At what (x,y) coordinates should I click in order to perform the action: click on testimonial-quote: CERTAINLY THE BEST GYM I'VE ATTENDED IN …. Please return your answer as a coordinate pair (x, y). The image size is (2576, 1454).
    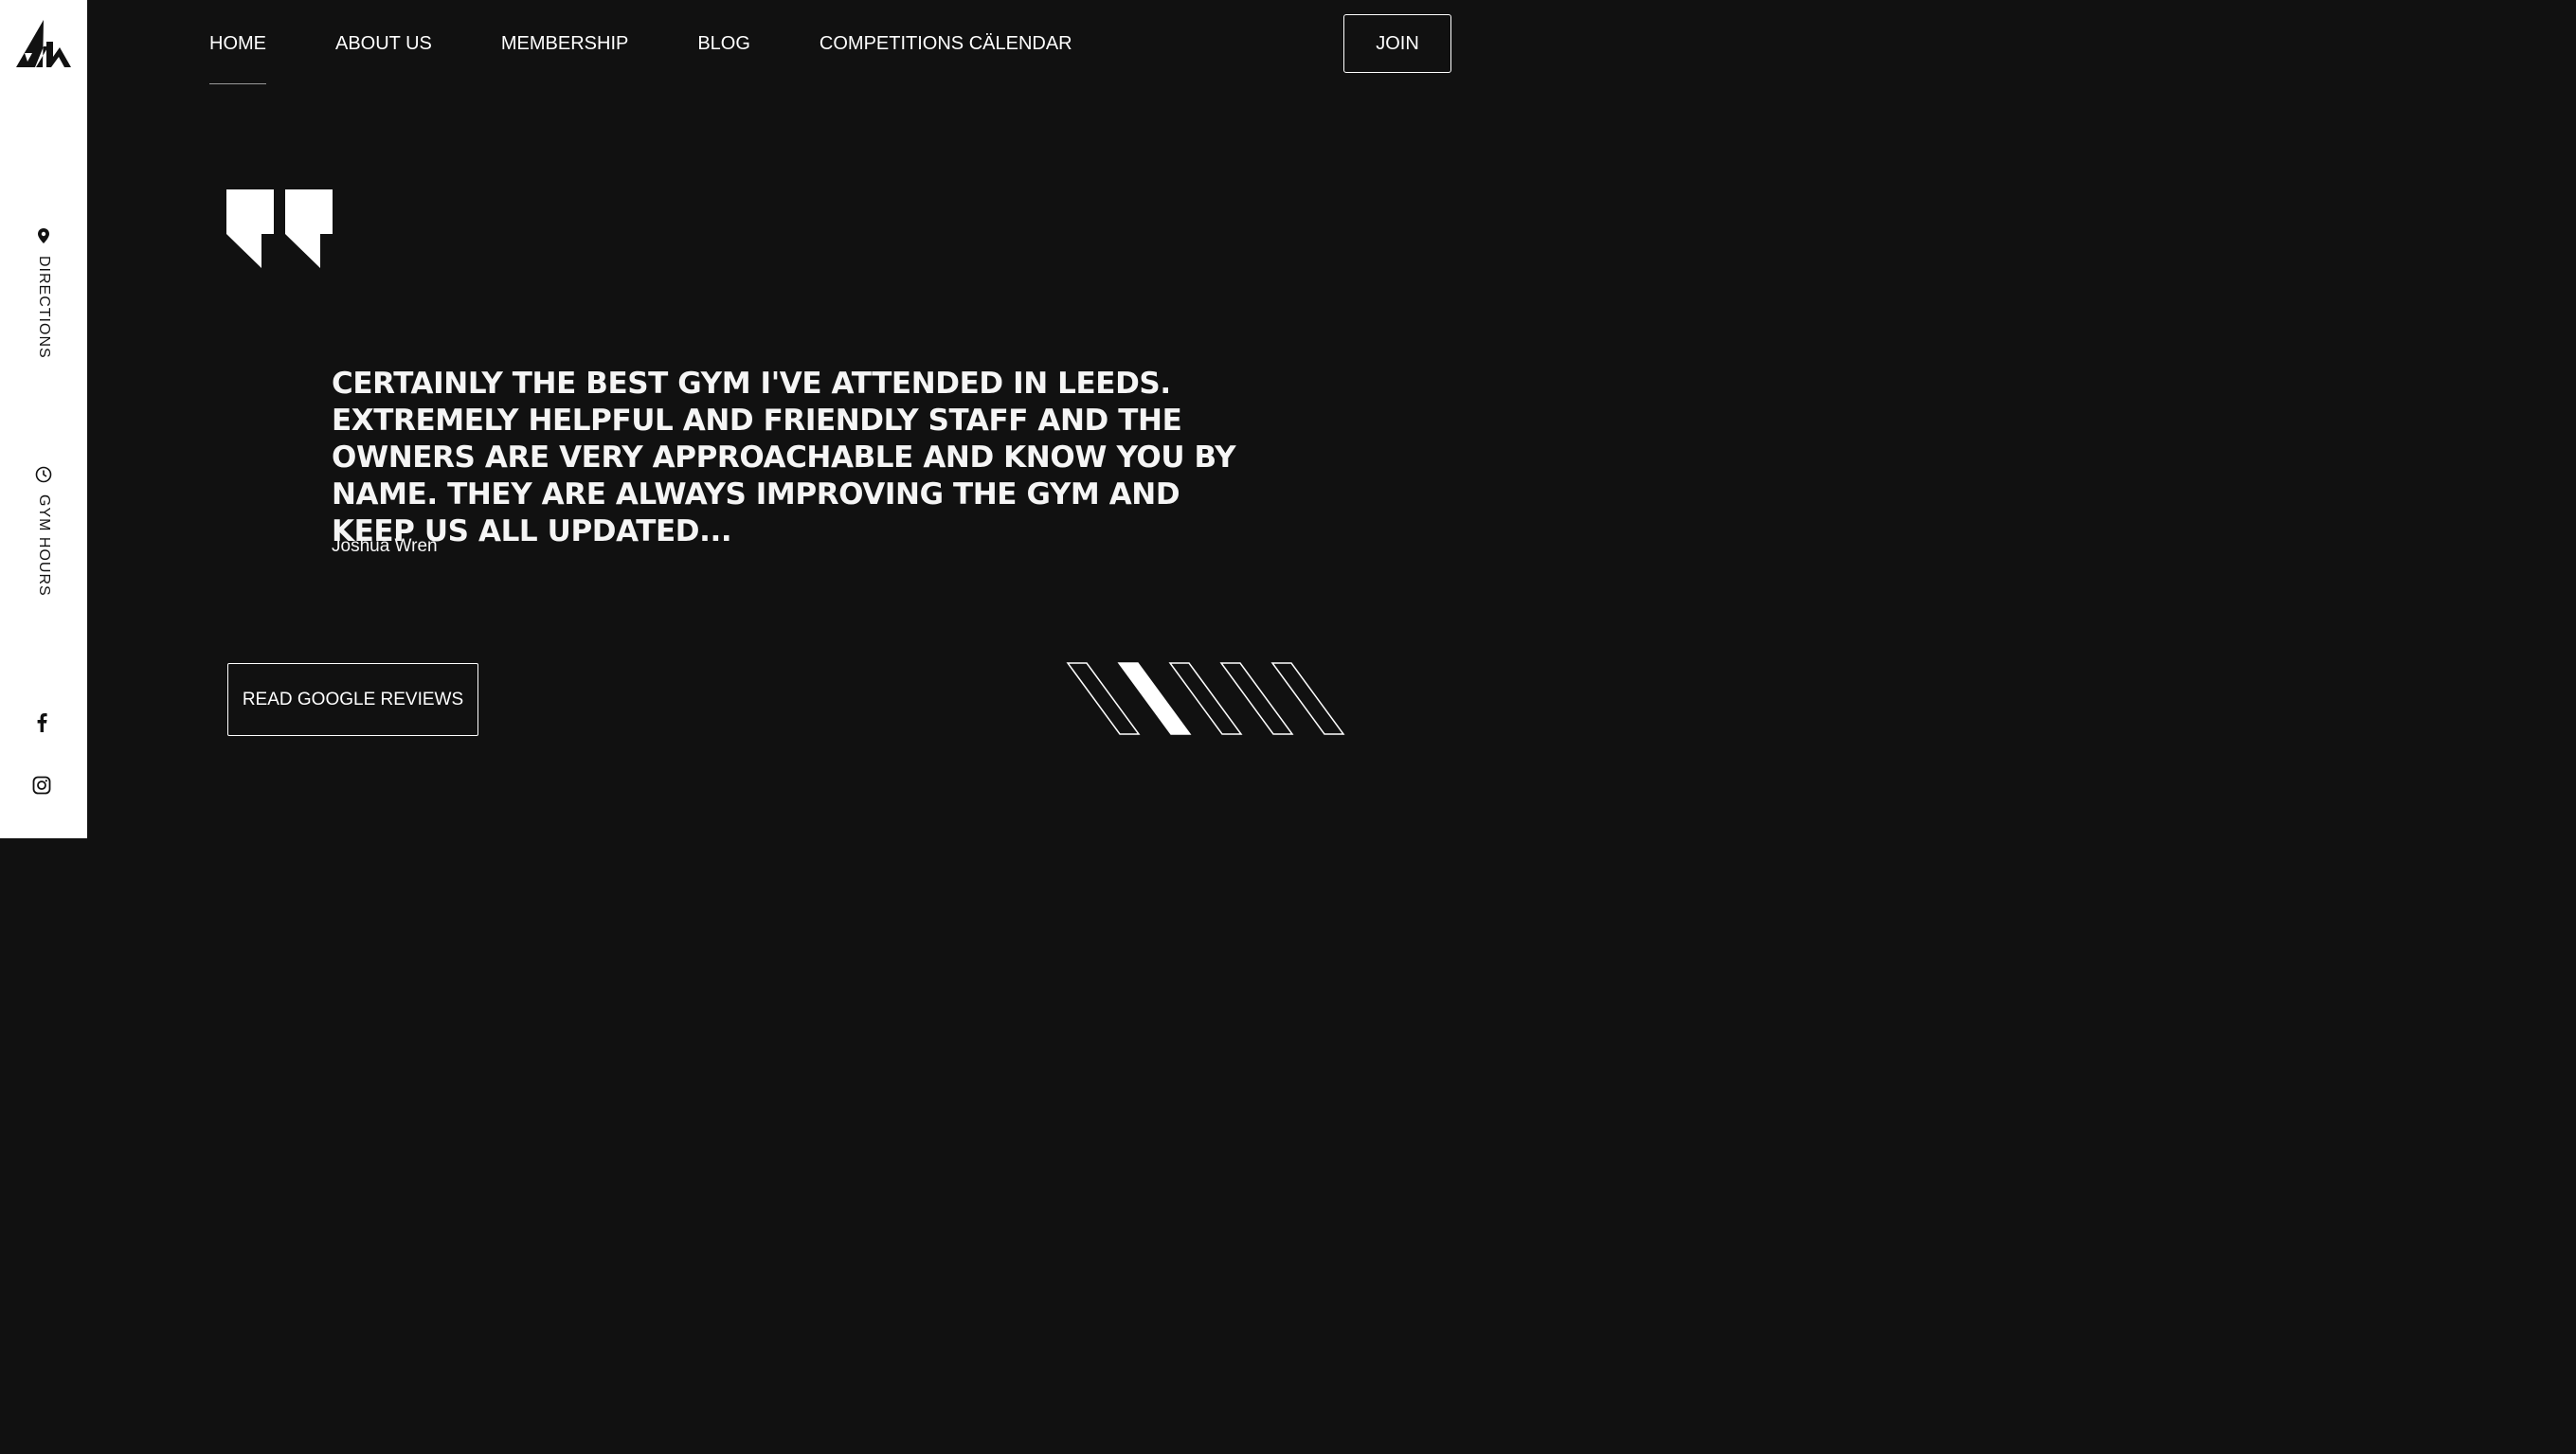
    Looking at the image, I should click on (784, 457).